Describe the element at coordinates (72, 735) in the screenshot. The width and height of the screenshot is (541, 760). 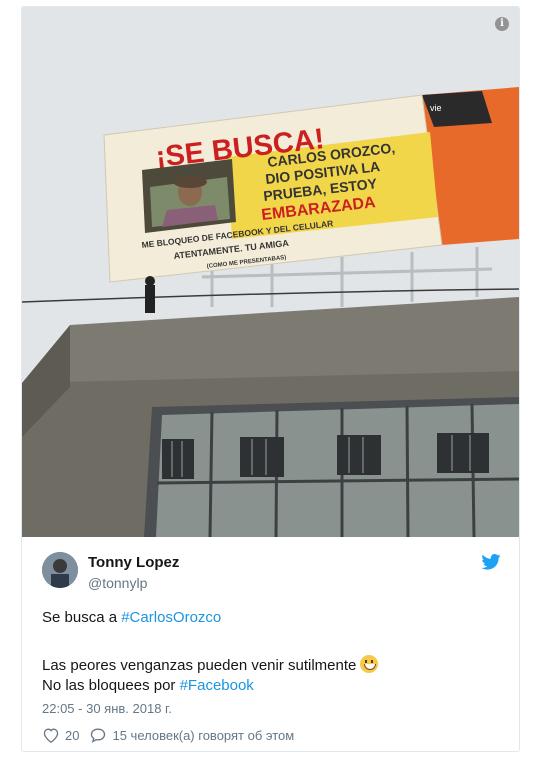
I see `like-count: 20` at that location.